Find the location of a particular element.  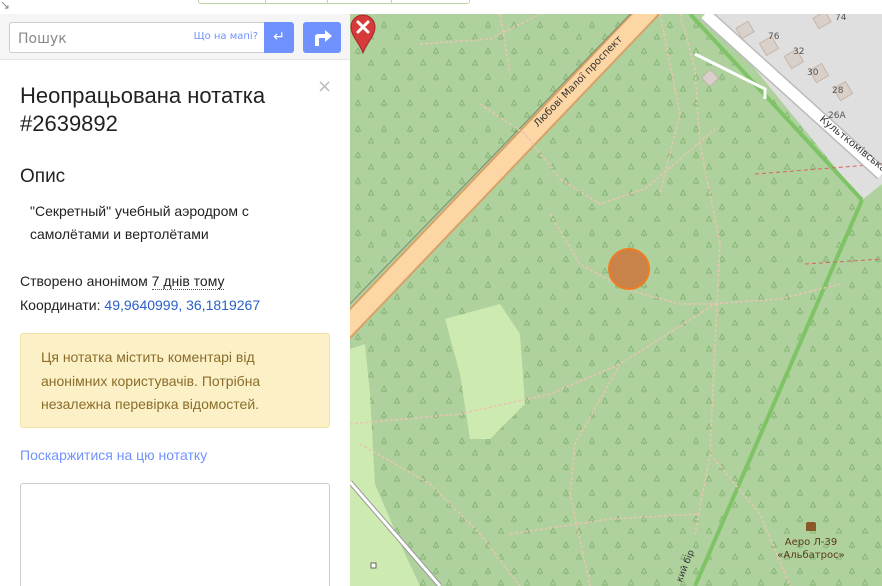

created-time: 7 днів тому is located at coordinates (188, 281).